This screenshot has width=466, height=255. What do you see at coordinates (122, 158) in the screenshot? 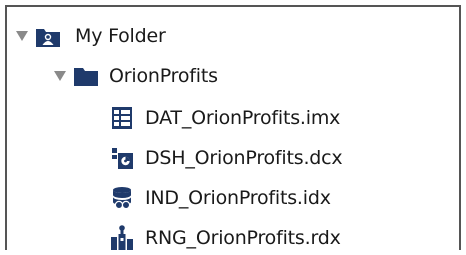
I see `dashboard-icon` at bounding box center [122, 158].